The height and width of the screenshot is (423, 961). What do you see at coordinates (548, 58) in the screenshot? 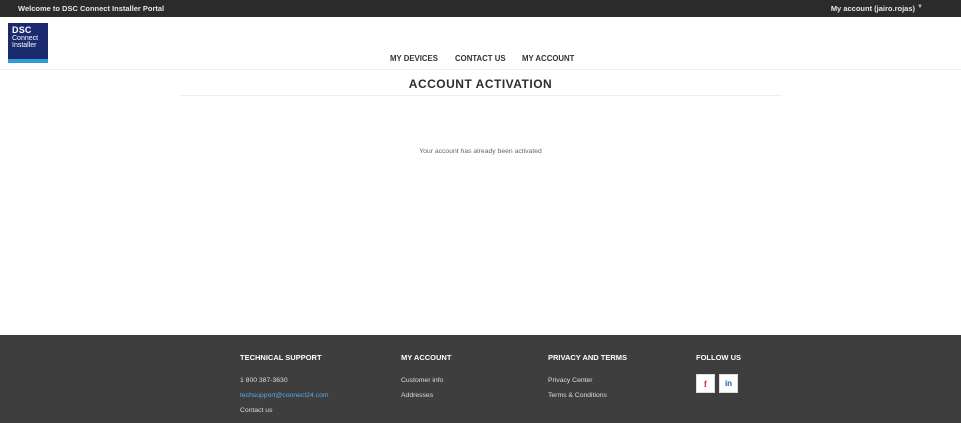
I see `nav-my-account: MY ACCOUNT` at bounding box center [548, 58].